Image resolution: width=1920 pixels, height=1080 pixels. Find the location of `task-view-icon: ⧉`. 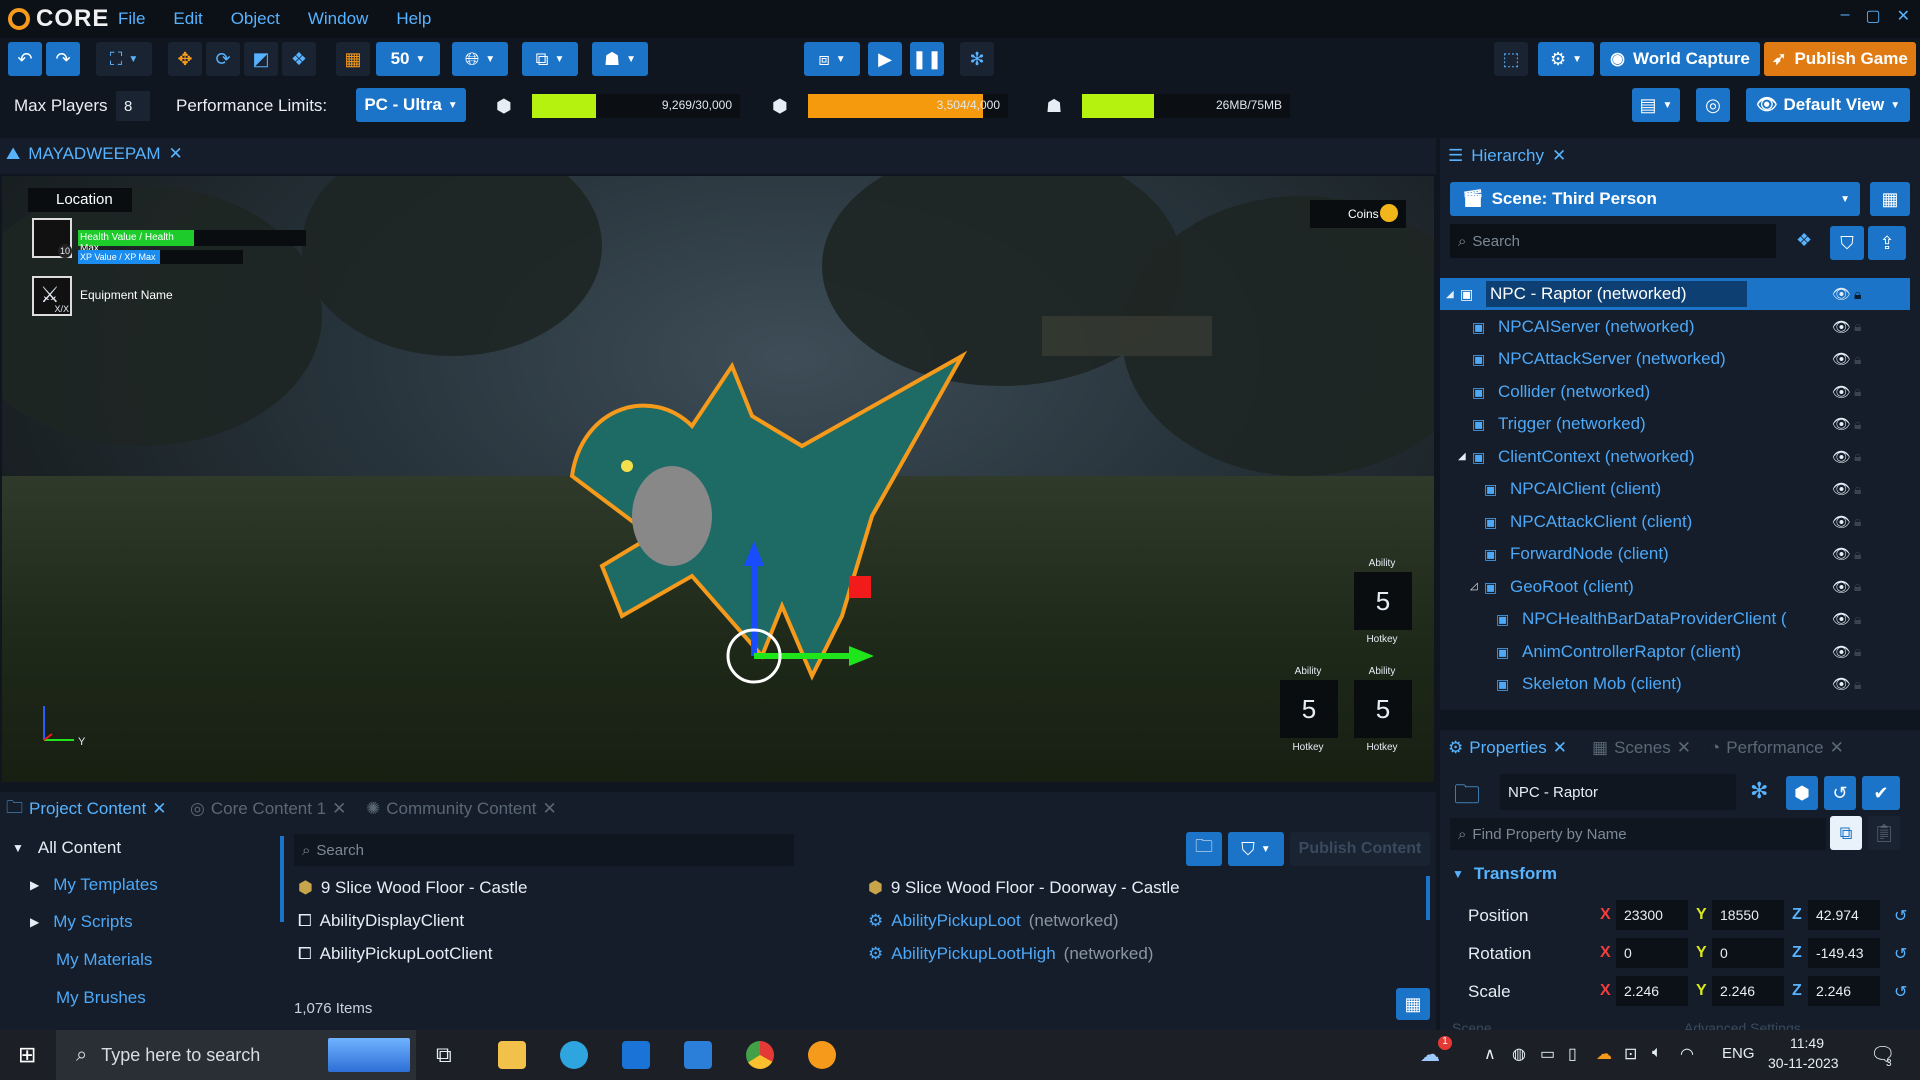

task-view-icon: ⧉ is located at coordinates (444, 1055).